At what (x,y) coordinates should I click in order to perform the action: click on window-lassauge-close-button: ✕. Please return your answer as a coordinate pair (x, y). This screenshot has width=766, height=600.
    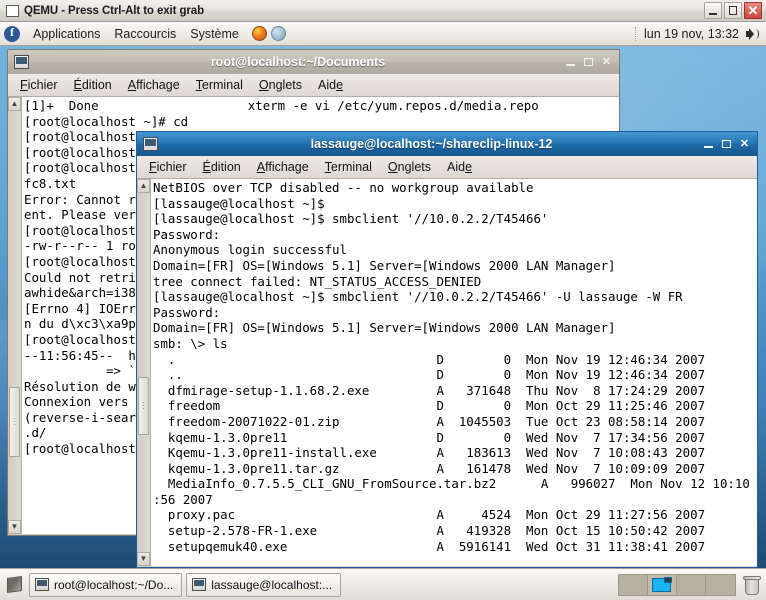
    Looking at the image, I should click on (744, 144).